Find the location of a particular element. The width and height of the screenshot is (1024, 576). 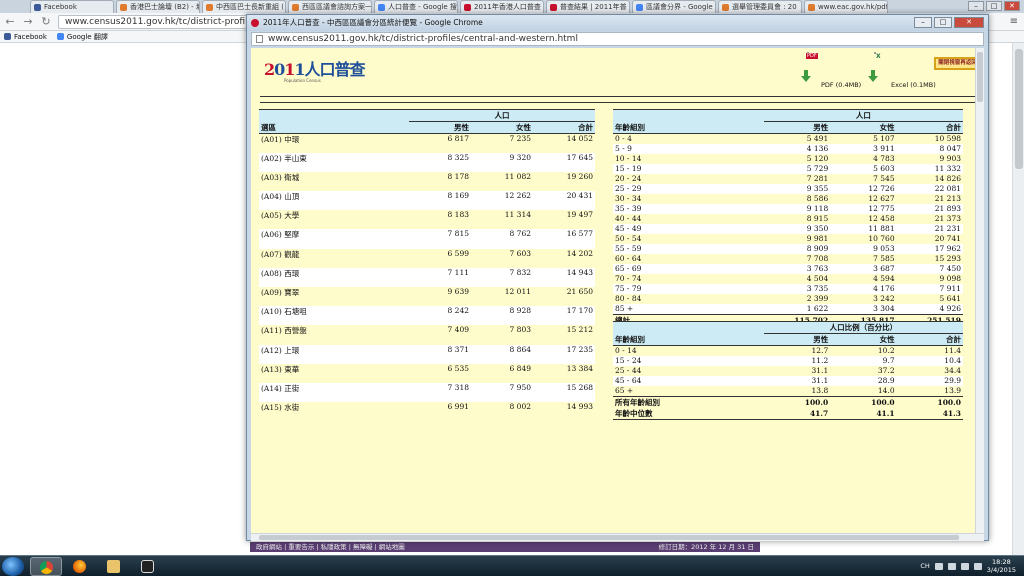

page-icon is located at coordinates (259, 39).